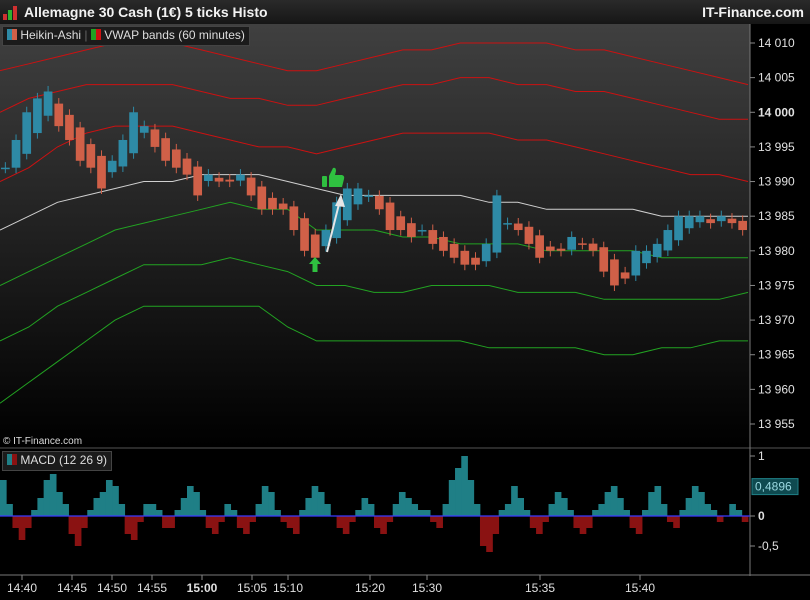 The width and height of the screenshot is (810, 600). What do you see at coordinates (51, 35) in the screenshot?
I see `legend-heikin-ashi: Heikin-Ashi` at bounding box center [51, 35].